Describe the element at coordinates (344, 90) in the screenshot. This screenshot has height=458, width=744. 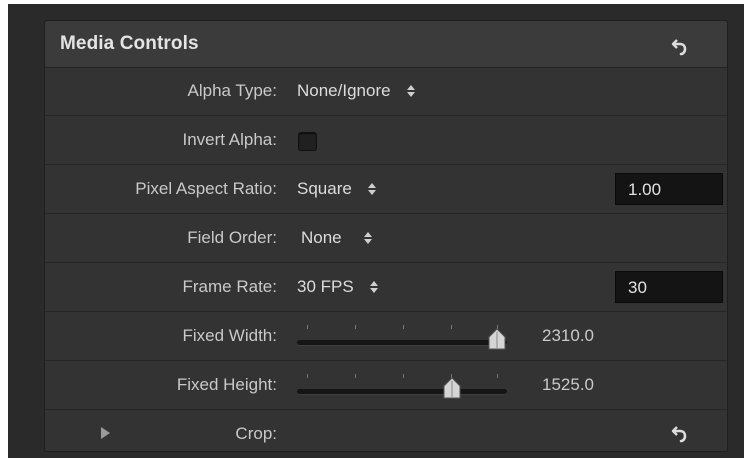
I see `alpha-type-value: None/Ignore` at that location.